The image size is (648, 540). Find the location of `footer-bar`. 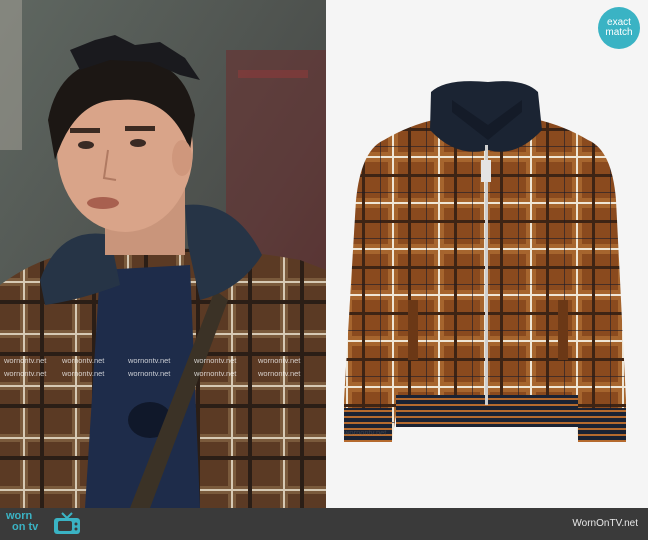

footer-bar is located at coordinates (324, 524).